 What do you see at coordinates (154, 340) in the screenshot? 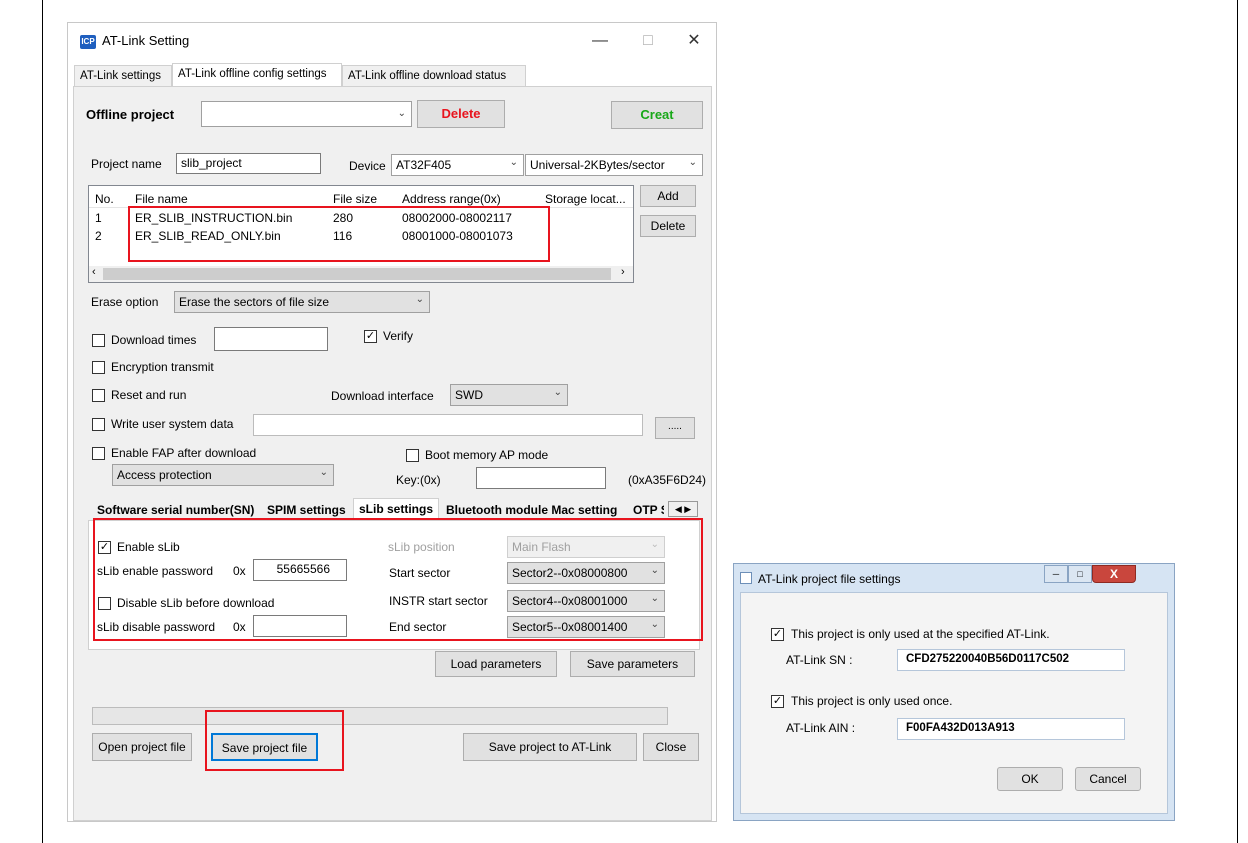
I see `download-times-label: Download times` at bounding box center [154, 340].